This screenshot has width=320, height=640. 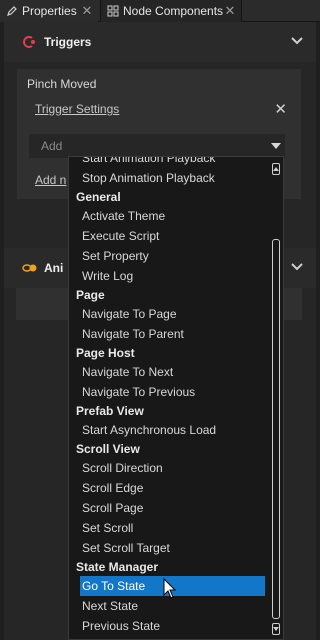 I want to click on dropdown-item: Start Asynchronous Load, so click(x=169, y=430).